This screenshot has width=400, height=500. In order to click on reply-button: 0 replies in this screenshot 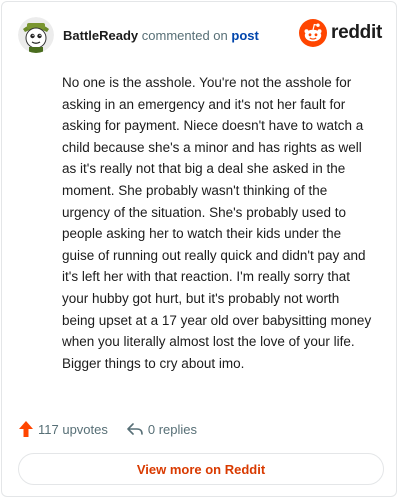, I will do `click(161, 429)`.